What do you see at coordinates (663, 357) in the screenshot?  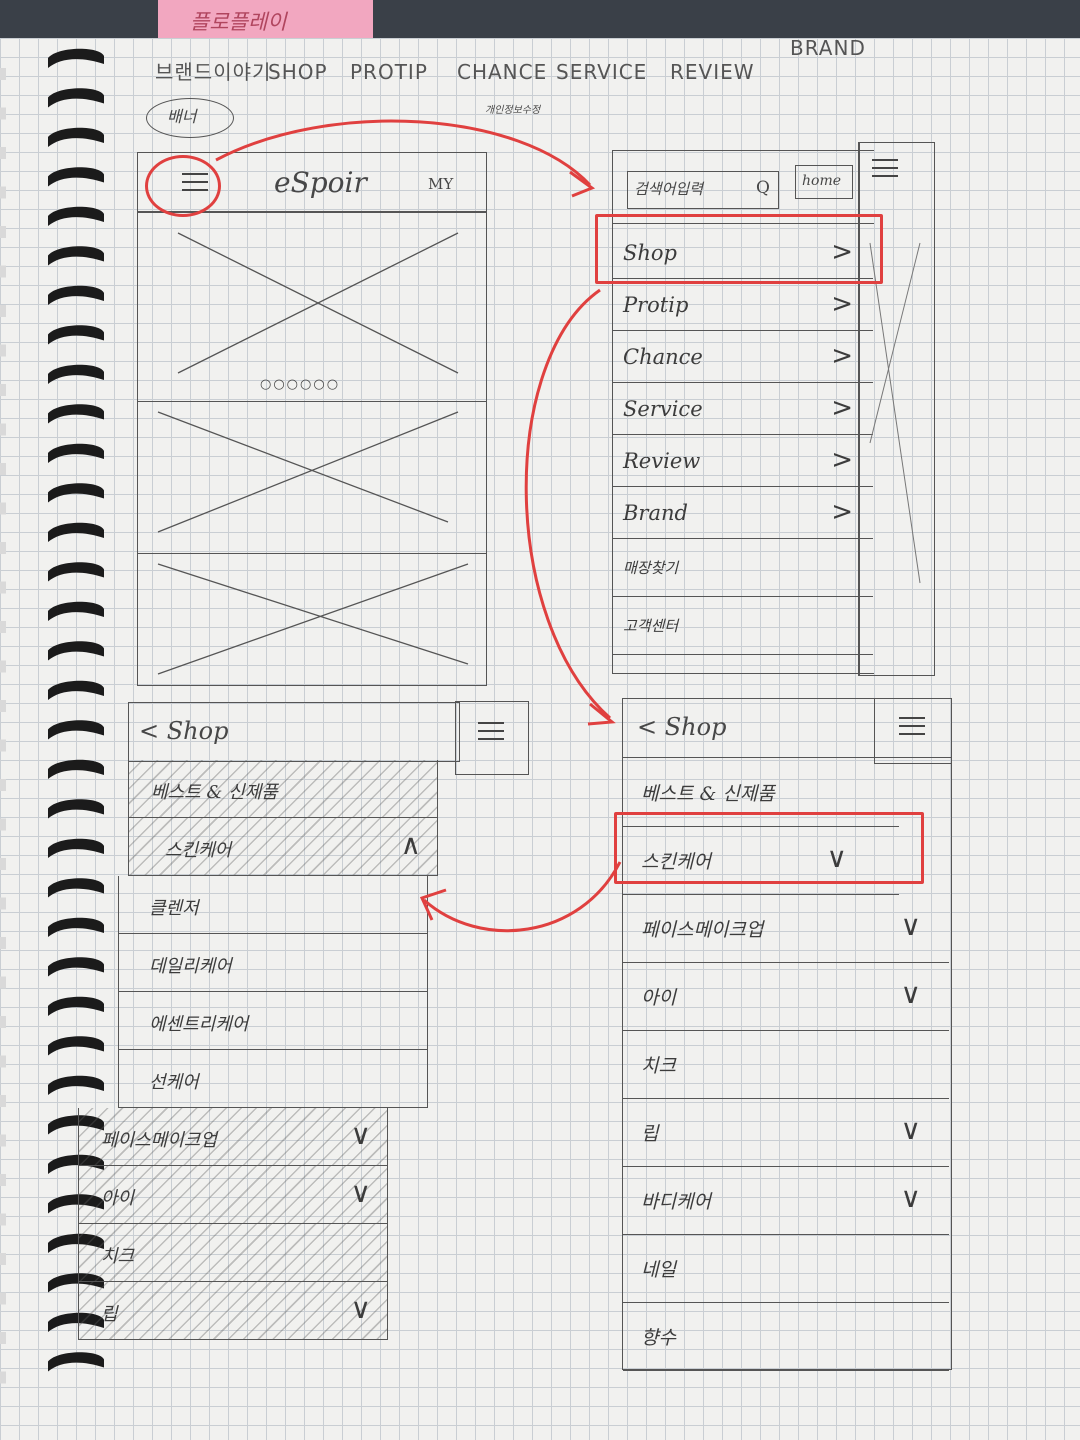 I see `side-menu-item-label: Chance` at bounding box center [663, 357].